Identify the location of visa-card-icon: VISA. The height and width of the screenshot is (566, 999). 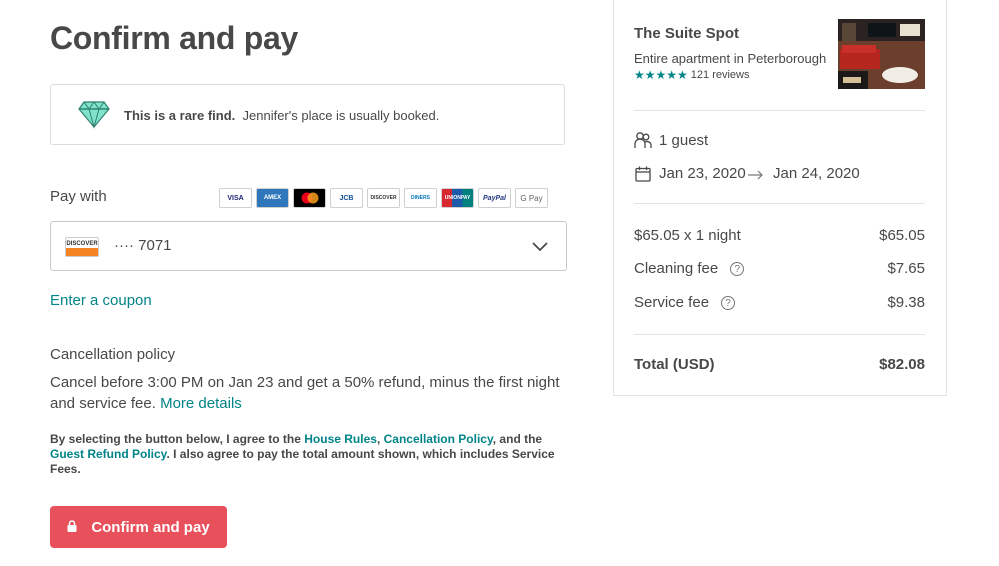
(235, 198).